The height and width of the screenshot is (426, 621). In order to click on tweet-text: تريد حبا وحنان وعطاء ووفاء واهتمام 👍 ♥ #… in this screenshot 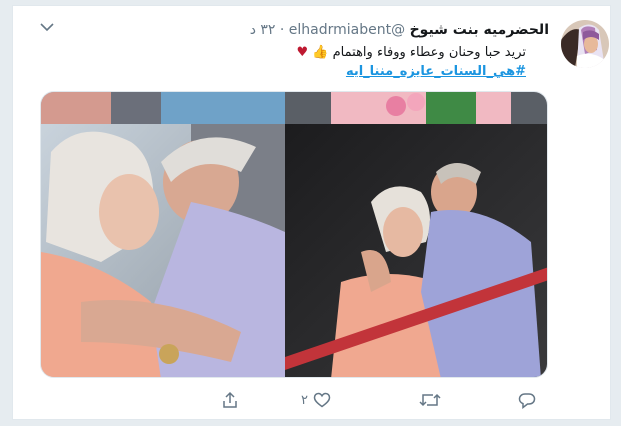, I will do `click(301, 62)`.